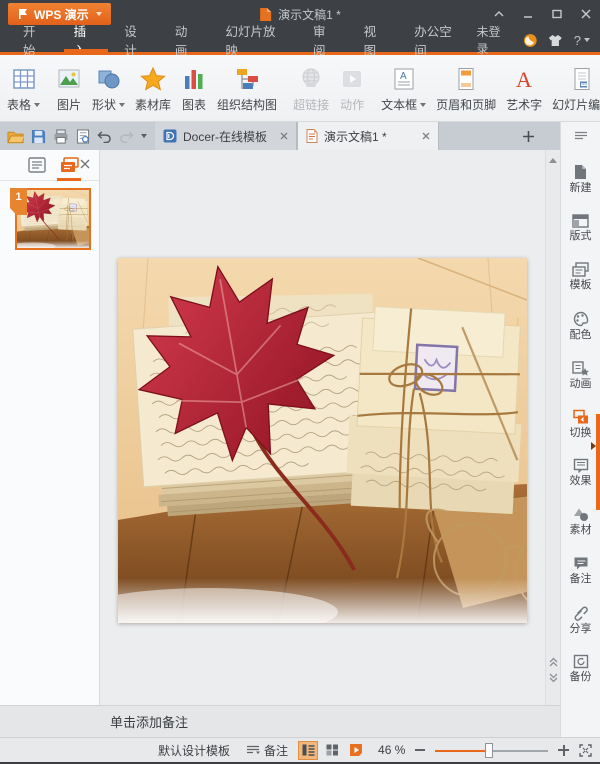 The image size is (600, 764). I want to click on header-footer-icon, so click(466, 78).